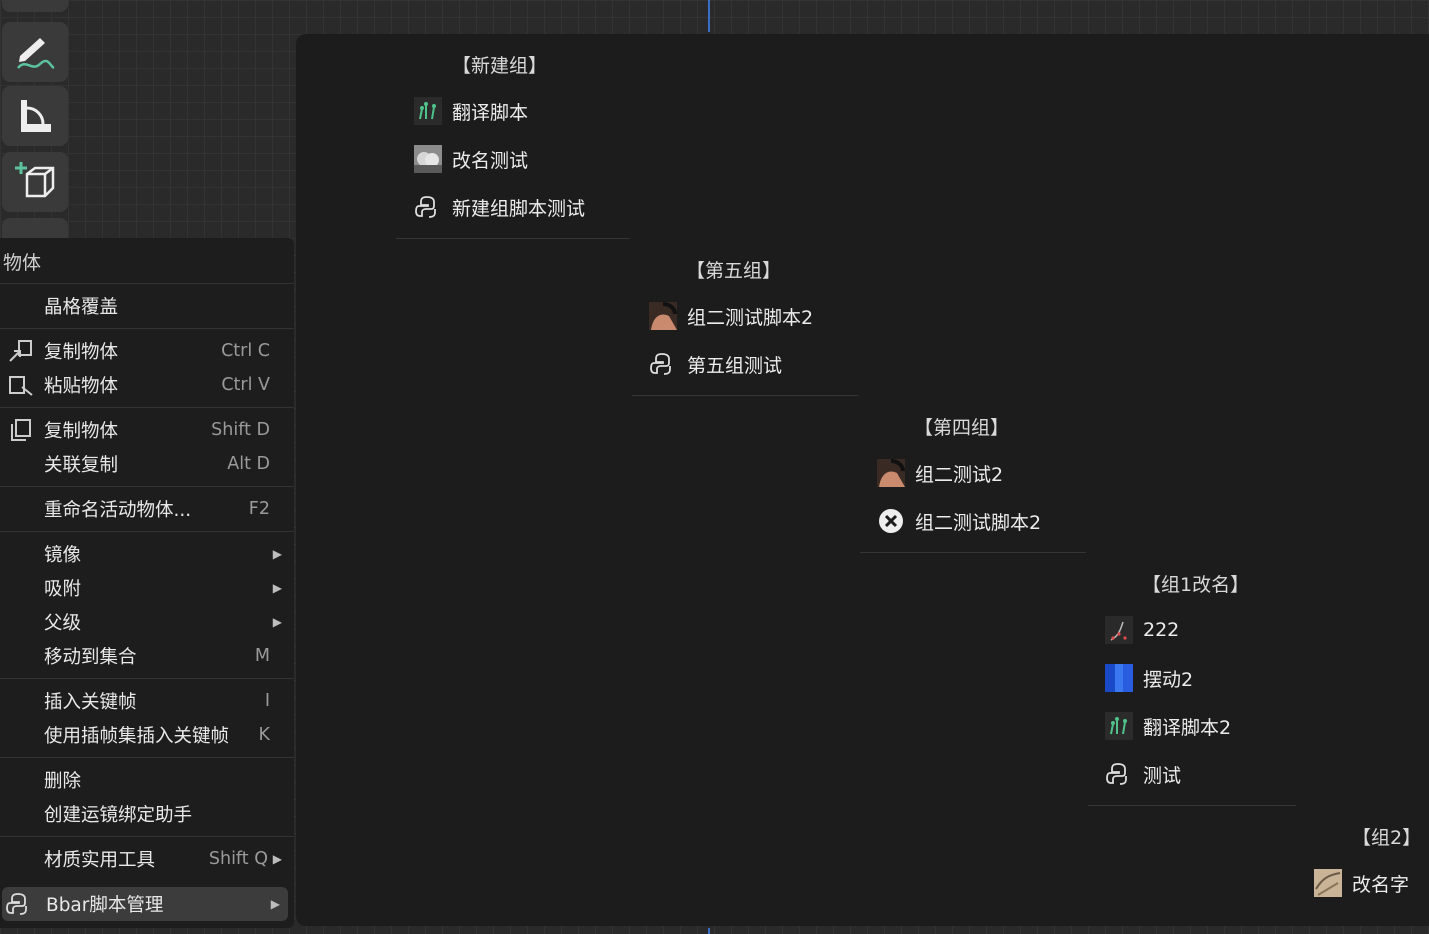 This screenshot has height=934, width=1429. I want to click on menu-item-shortcut: K, so click(264, 735).